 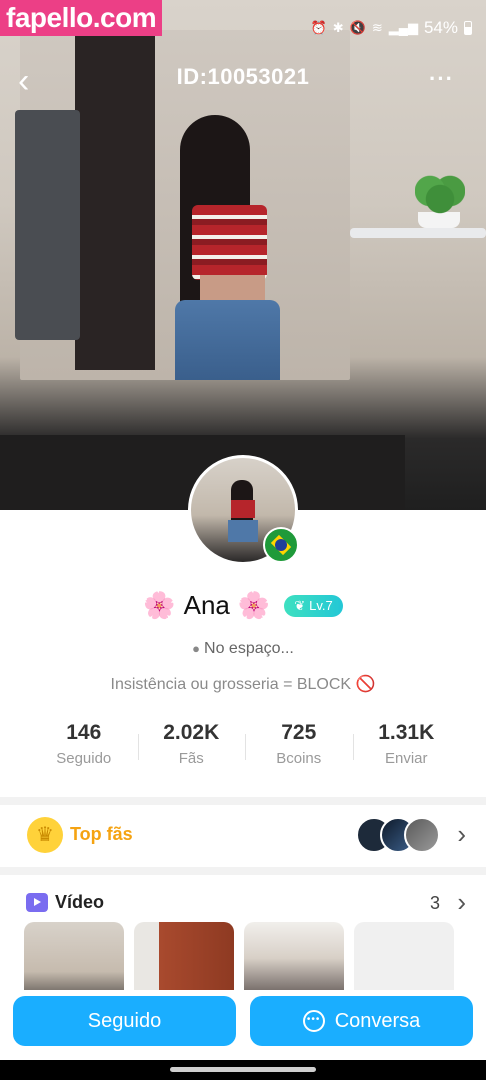 I want to click on level-label: Lv.7, so click(x=321, y=605).